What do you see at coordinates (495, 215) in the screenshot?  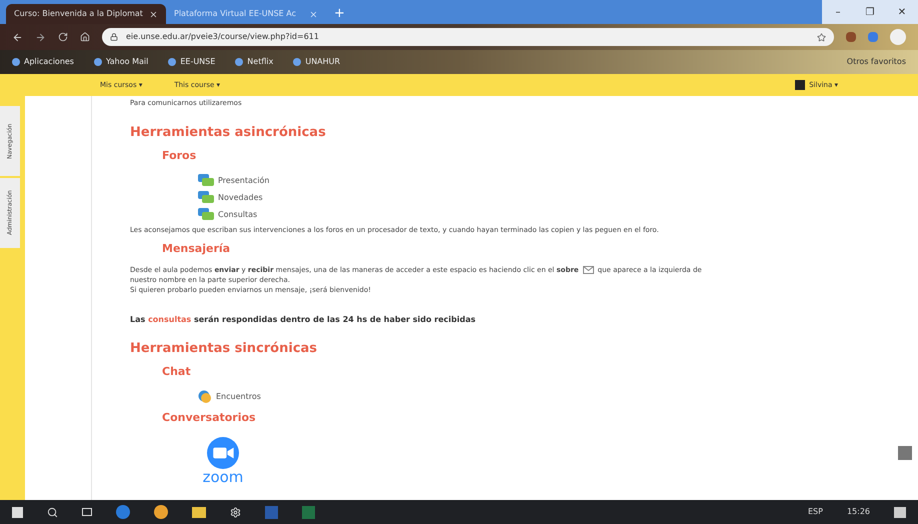 I see `activity-link: Consultas` at bounding box center [495, 215].